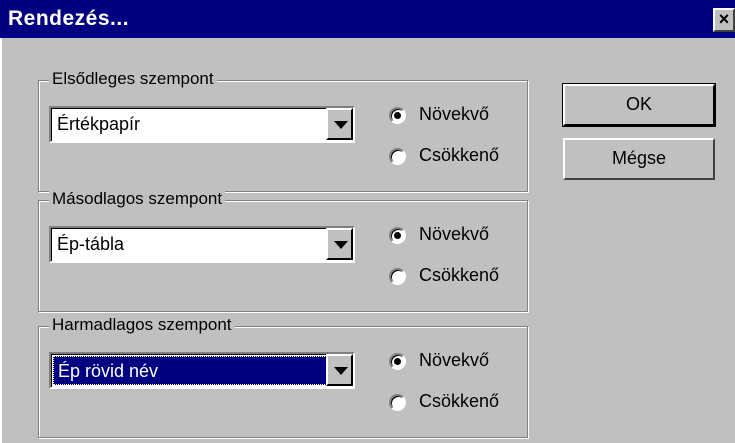 This screenshot has width=735, height=443. I want to click on primary-sort-label: Elsődleges szempont, so click(133, 79).